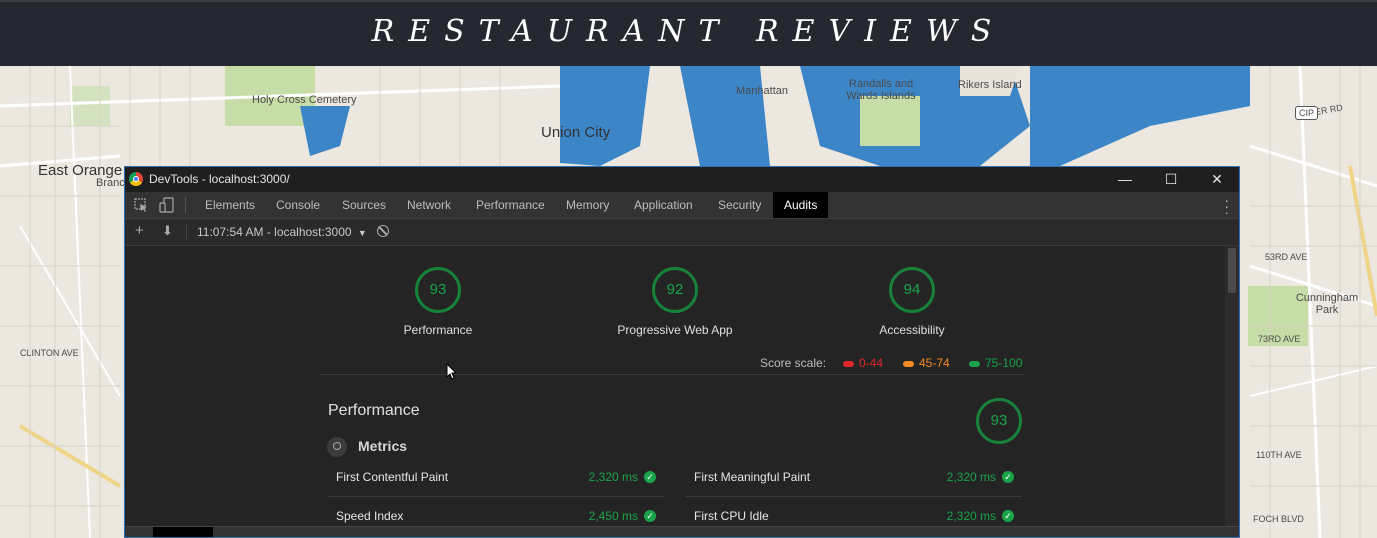  I want to click on tab-elements: Elements, so click(230, 205).